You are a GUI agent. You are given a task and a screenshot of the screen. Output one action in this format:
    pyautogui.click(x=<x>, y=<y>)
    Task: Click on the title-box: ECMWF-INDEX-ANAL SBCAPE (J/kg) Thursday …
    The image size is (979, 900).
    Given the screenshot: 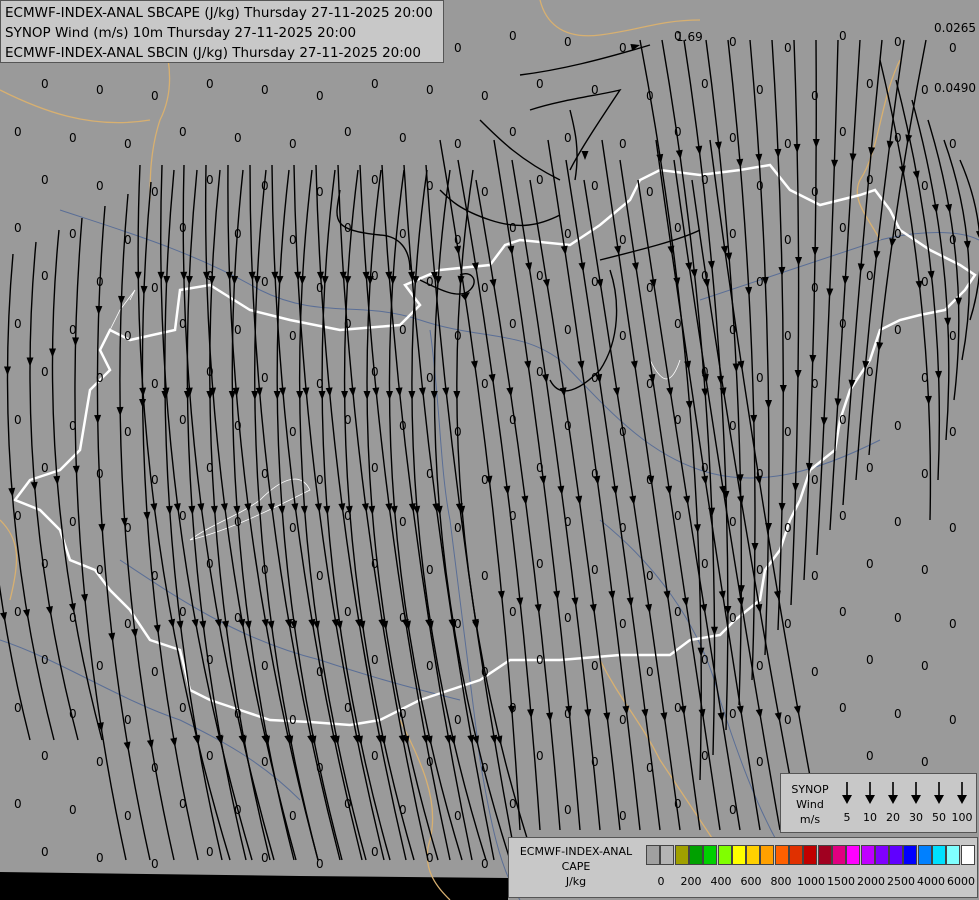 What is the action you would take?
    pyautogui.click(x=222, y=31)
    